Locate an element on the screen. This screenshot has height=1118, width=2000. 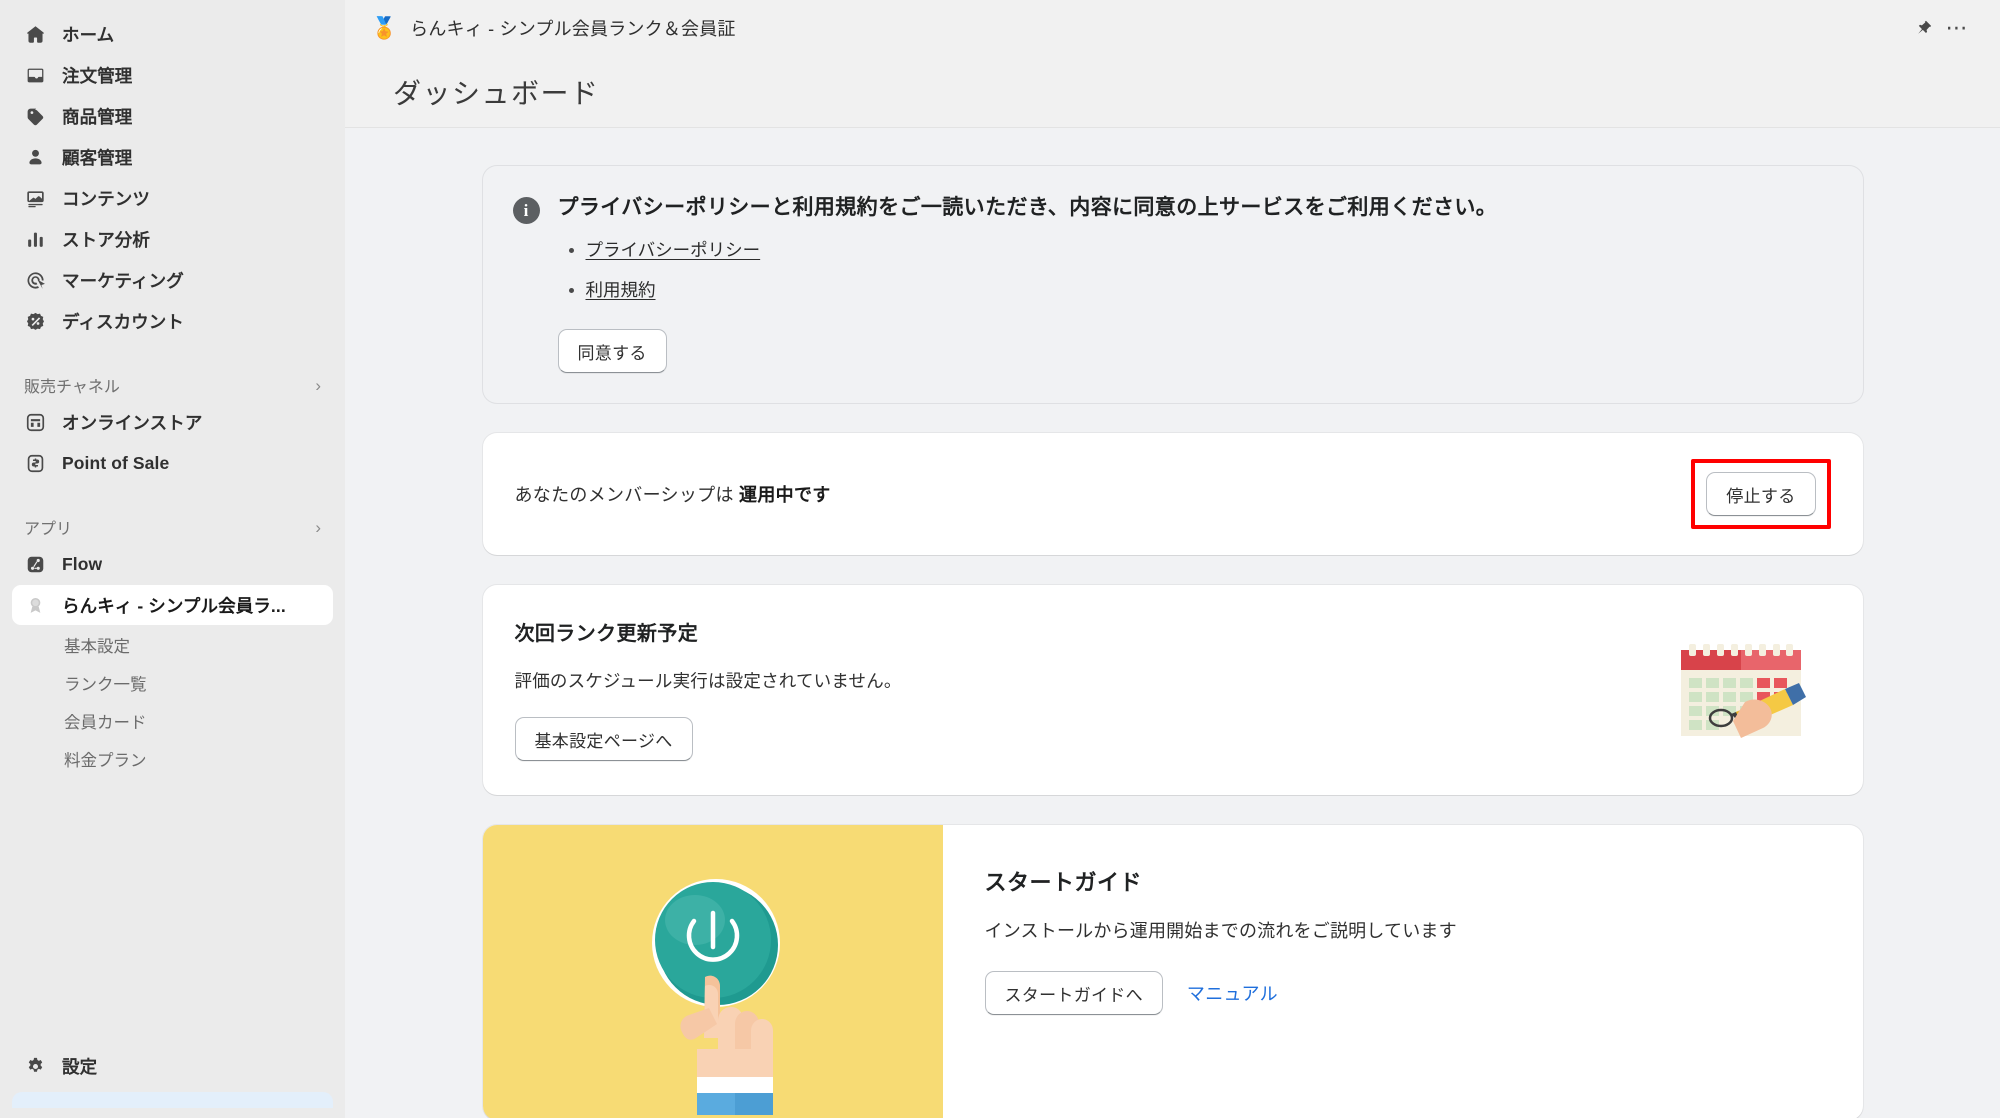
membership-text-prefix: あなたのメンバーシップは is located at coordinates (627, 495).